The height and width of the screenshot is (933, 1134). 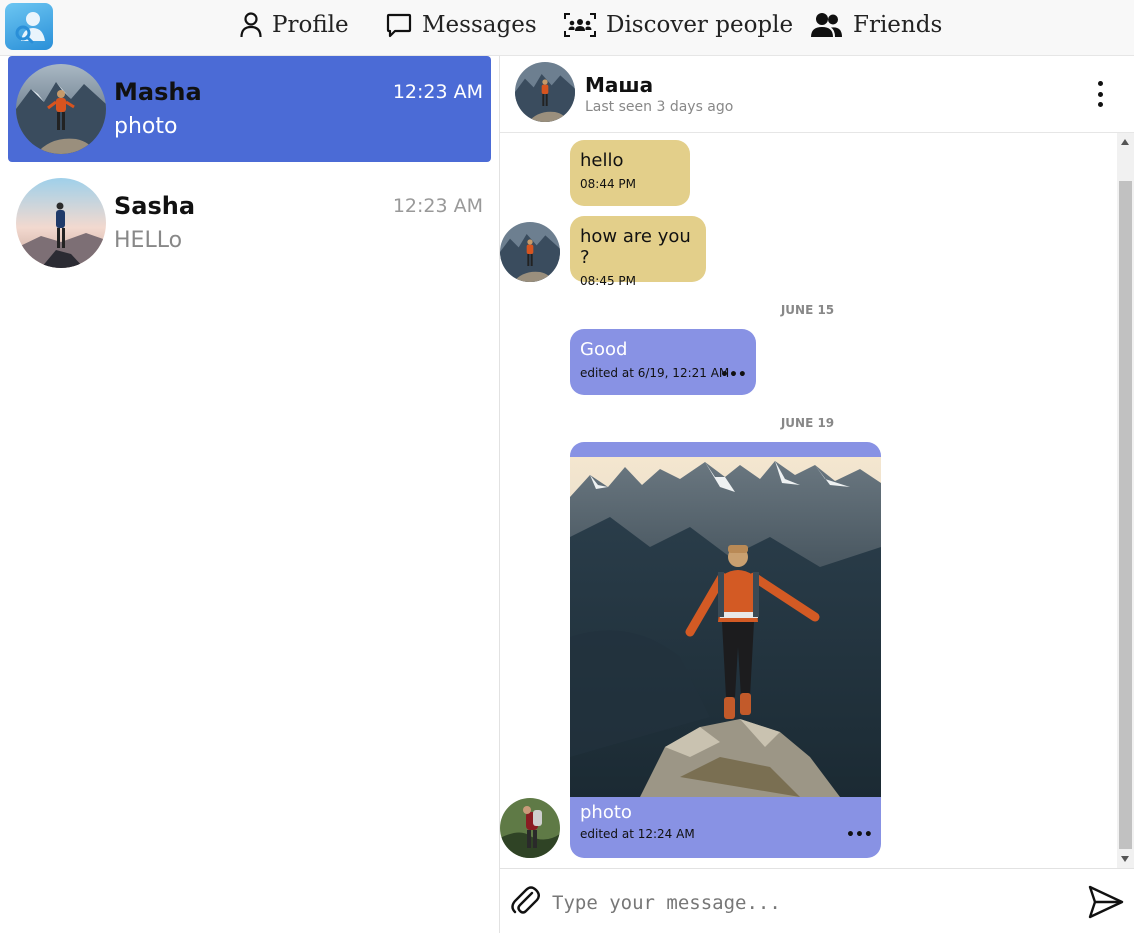 What do you see at coordinates (1125, 859) in the screenshot?
I see `scroll-down-arrow-icon` at bounding box center [1125, 859].